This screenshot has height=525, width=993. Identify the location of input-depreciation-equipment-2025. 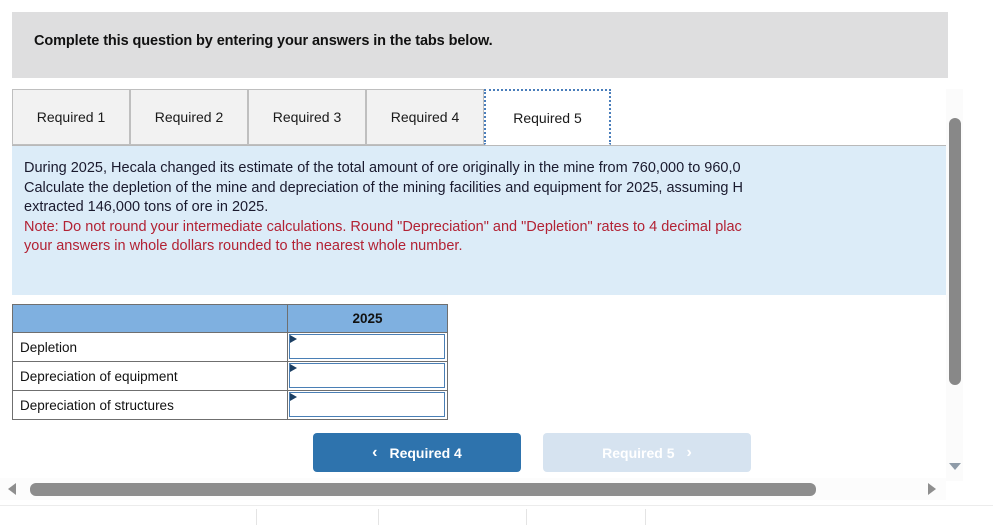
(367, 375).